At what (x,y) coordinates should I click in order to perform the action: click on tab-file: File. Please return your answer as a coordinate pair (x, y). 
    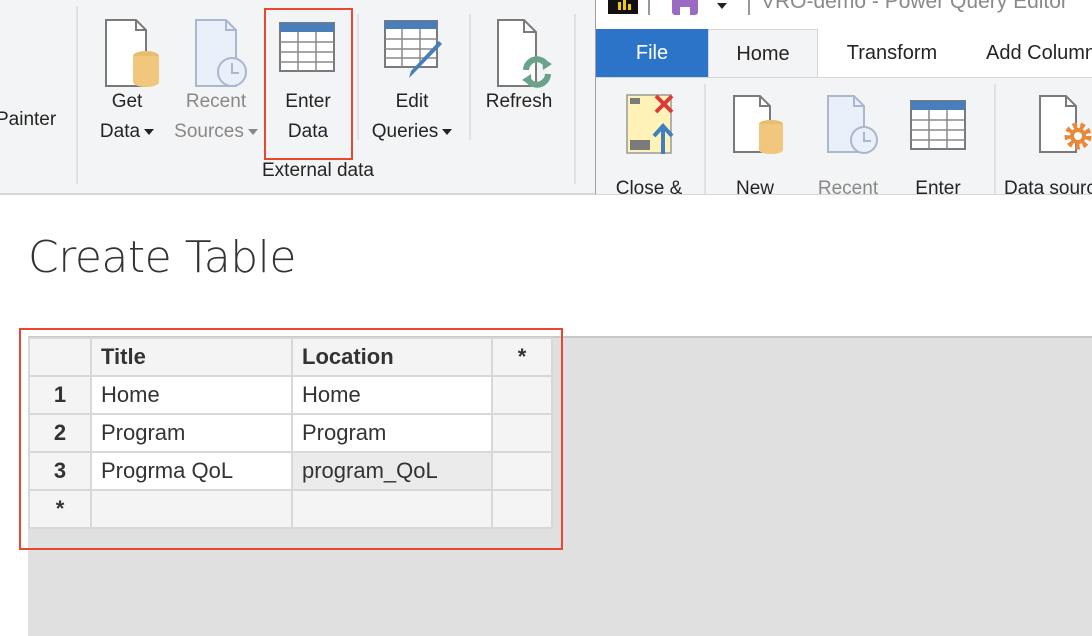
    Looking at the image, I should click on (652, 53).